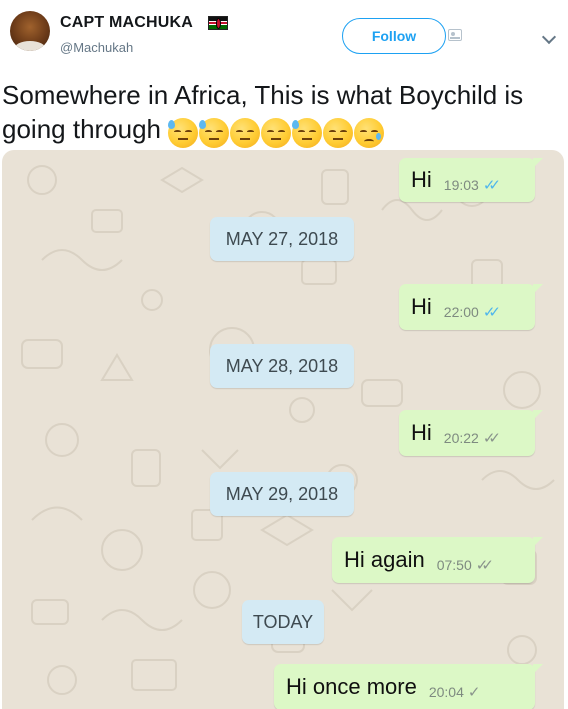 This screenshot has width=568, height=709. What do you see at coordinates (549, 37) in the screenshot?
I see `chevron-down-icon` at bounding box center [549, 37].